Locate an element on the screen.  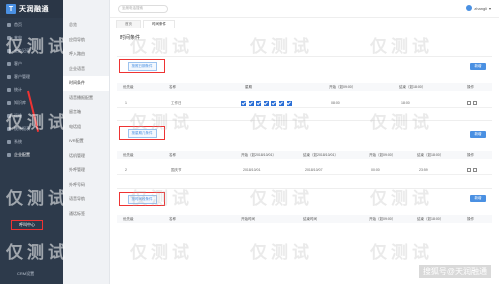
tab-home: 首页 is located at coordinates (128, 24).